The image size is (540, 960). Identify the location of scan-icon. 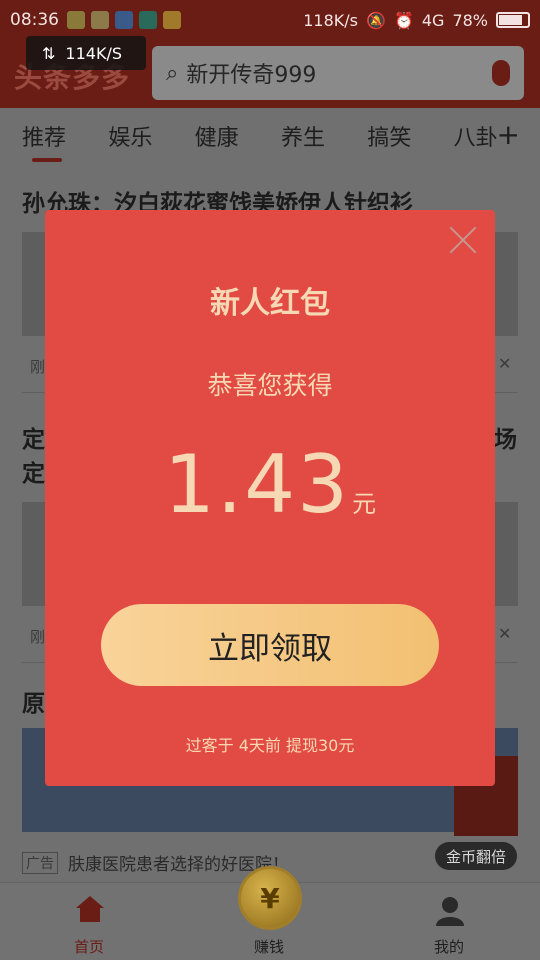
(148, 20).